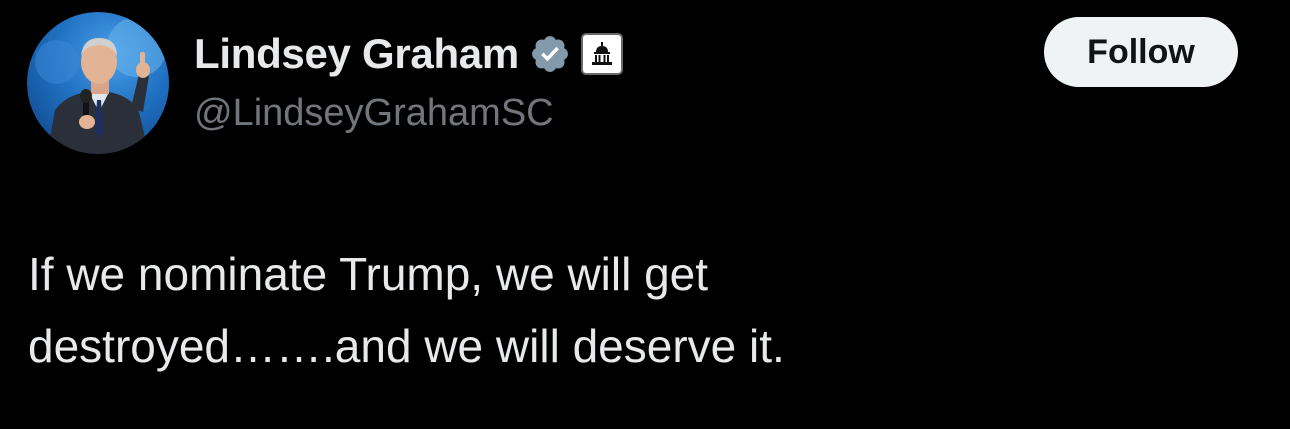 This screenshot has width=1290, height=429. I want to click on avatar-photo, so click(101, 85).